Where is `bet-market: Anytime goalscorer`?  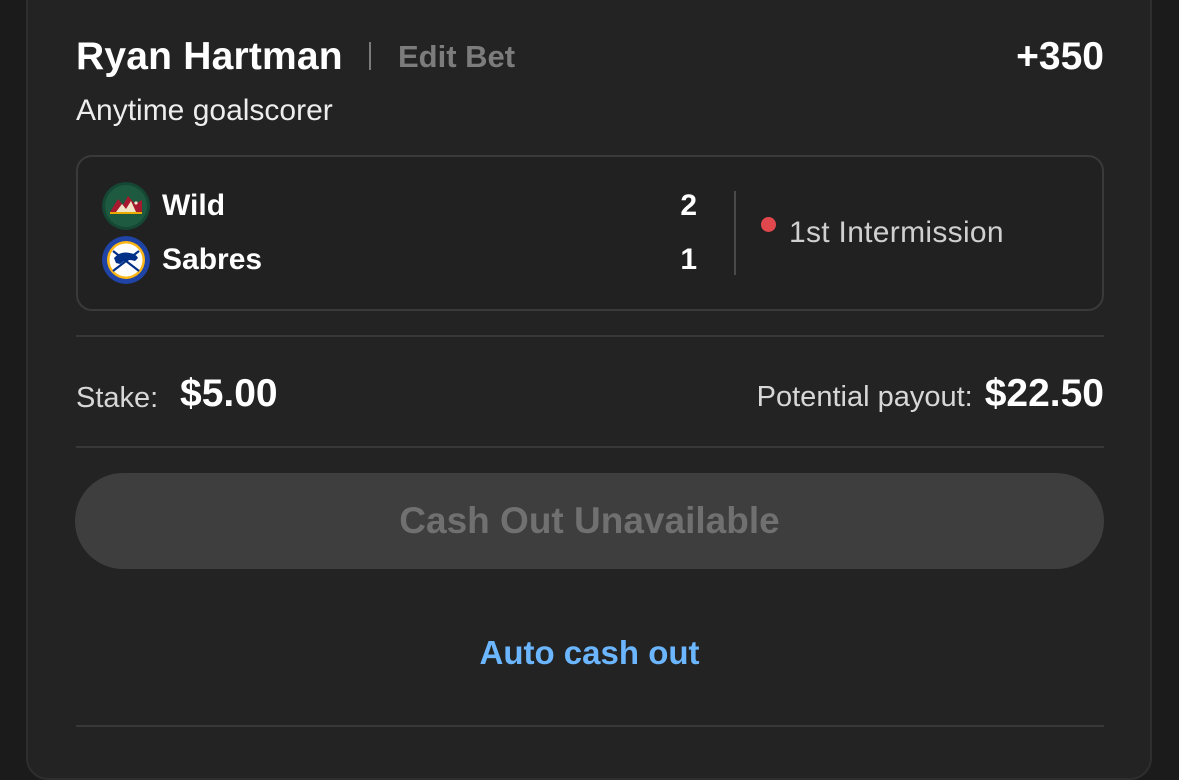 bet-market: Anytime goalscorer is located at coordinates (204, 110).